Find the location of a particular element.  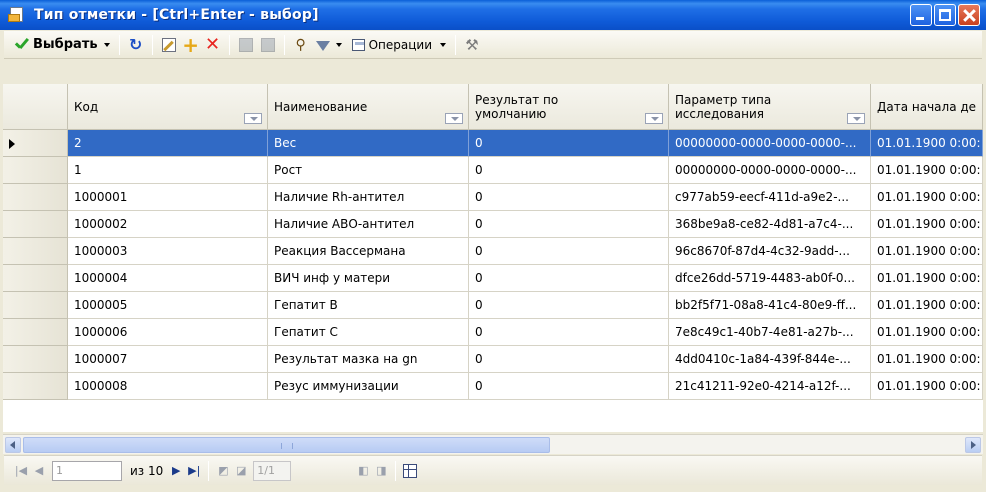

cell-code: 1000006 is located at coordinates (168, 332).